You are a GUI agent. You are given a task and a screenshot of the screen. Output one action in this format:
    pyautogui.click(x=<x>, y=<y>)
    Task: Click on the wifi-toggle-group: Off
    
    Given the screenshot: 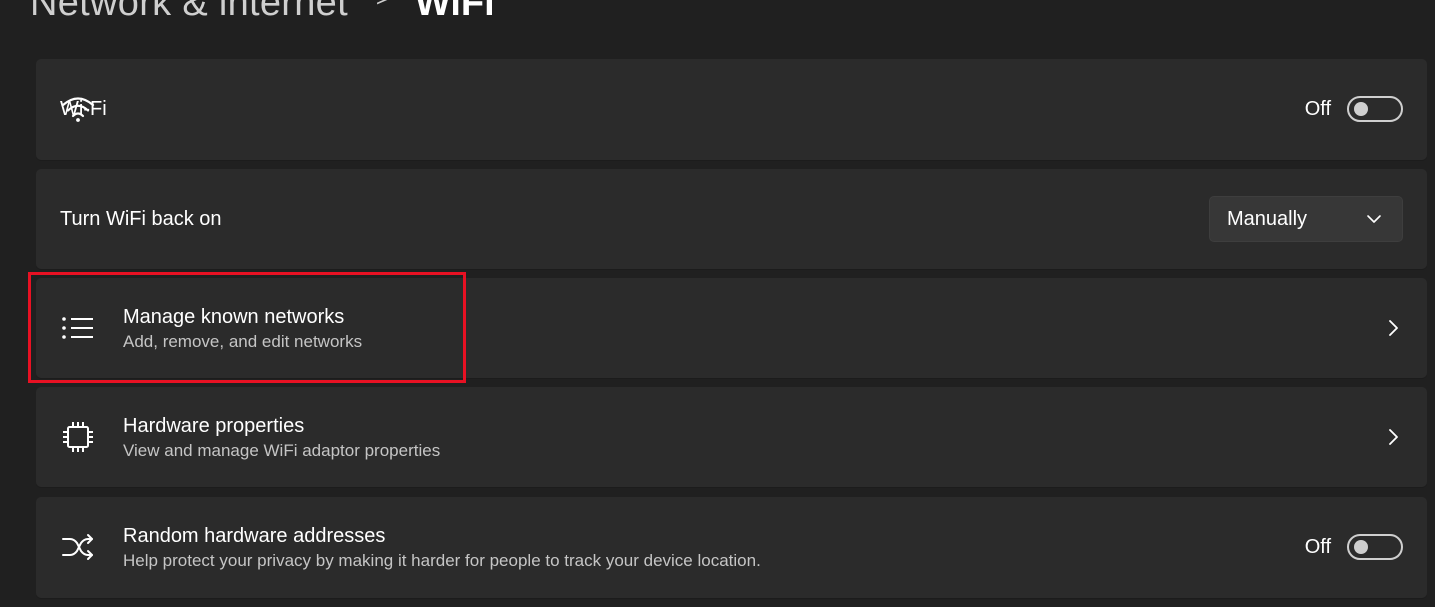 What is the action you would take?
    pyautogui.click(x=1354, y=109)
    